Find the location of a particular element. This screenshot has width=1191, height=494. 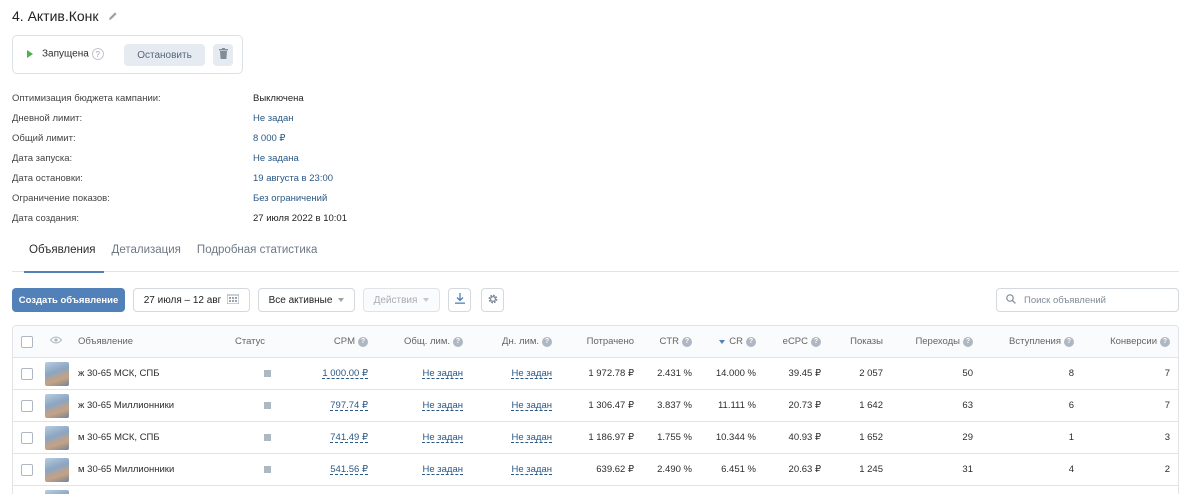

ad-name: ж 30-65 Миллионники is located at coordinates (153, 405).